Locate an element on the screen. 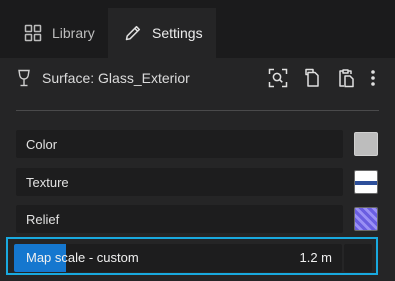 Image resolution: width=395 pixels, height=281 pixels. header-actions is located at coordinates (322, 78).